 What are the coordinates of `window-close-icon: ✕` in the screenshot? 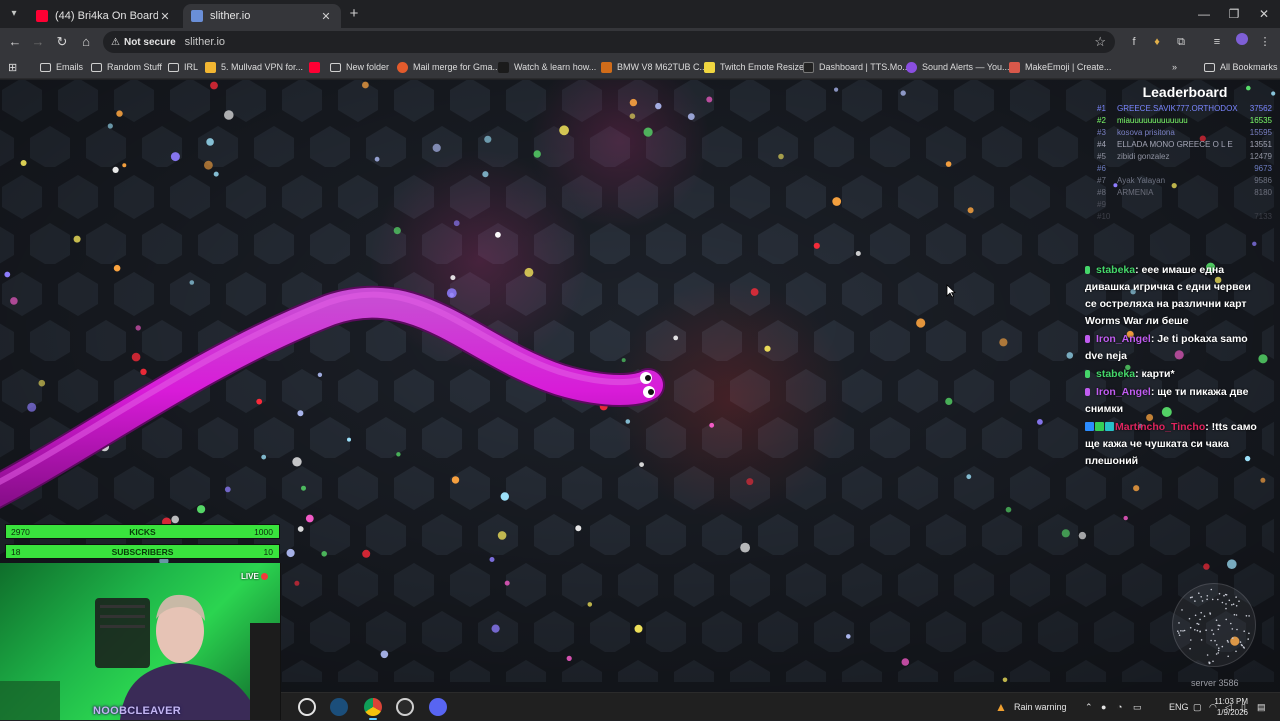 It's located at (1264, 14).